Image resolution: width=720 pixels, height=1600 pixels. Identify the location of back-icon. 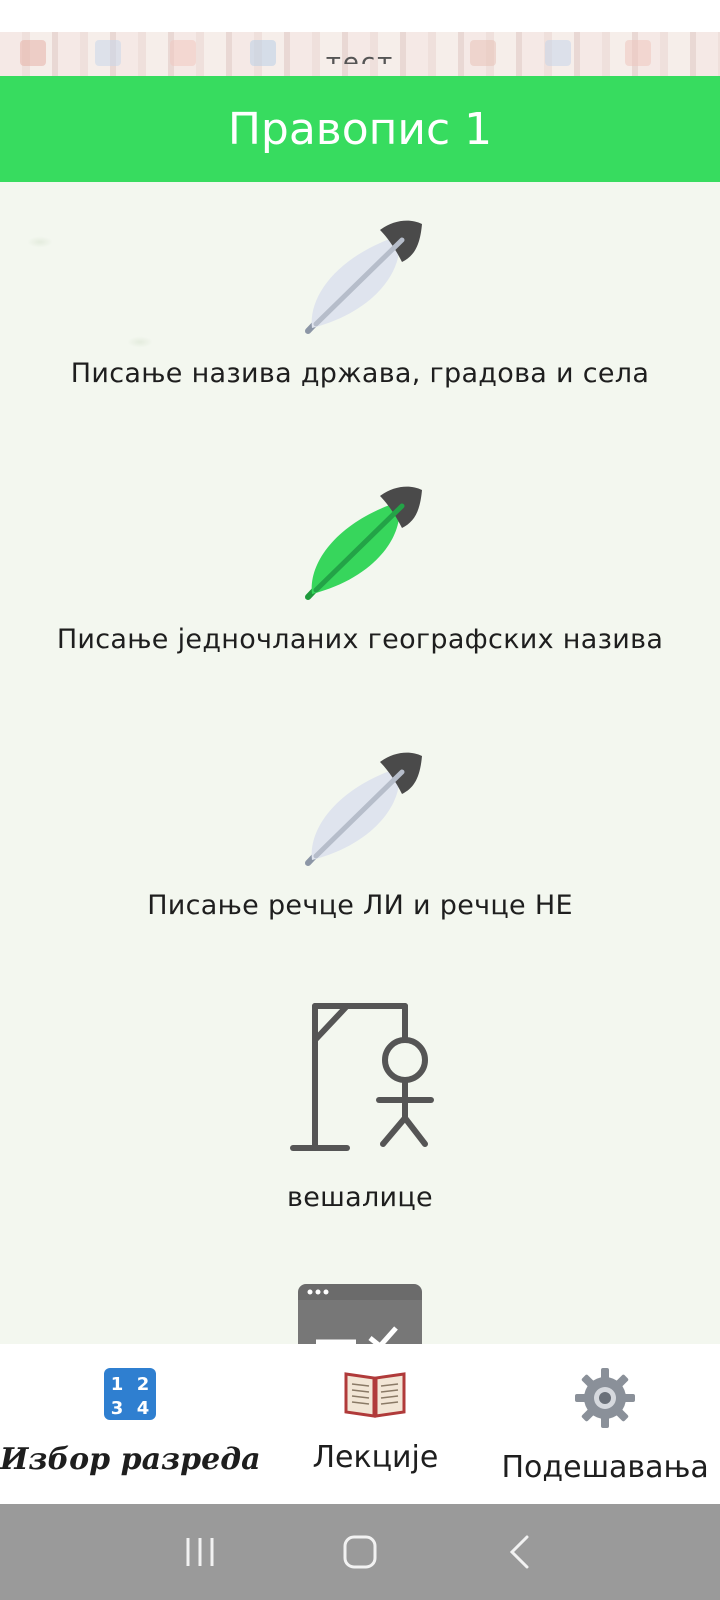
(519, 1552).